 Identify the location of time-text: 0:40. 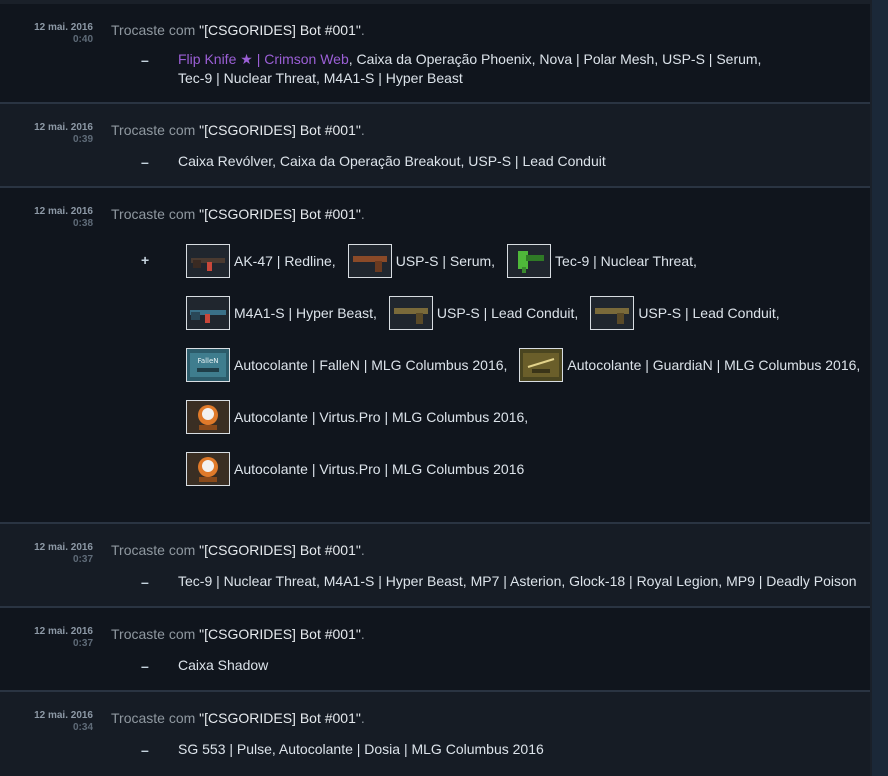
(82, 39).